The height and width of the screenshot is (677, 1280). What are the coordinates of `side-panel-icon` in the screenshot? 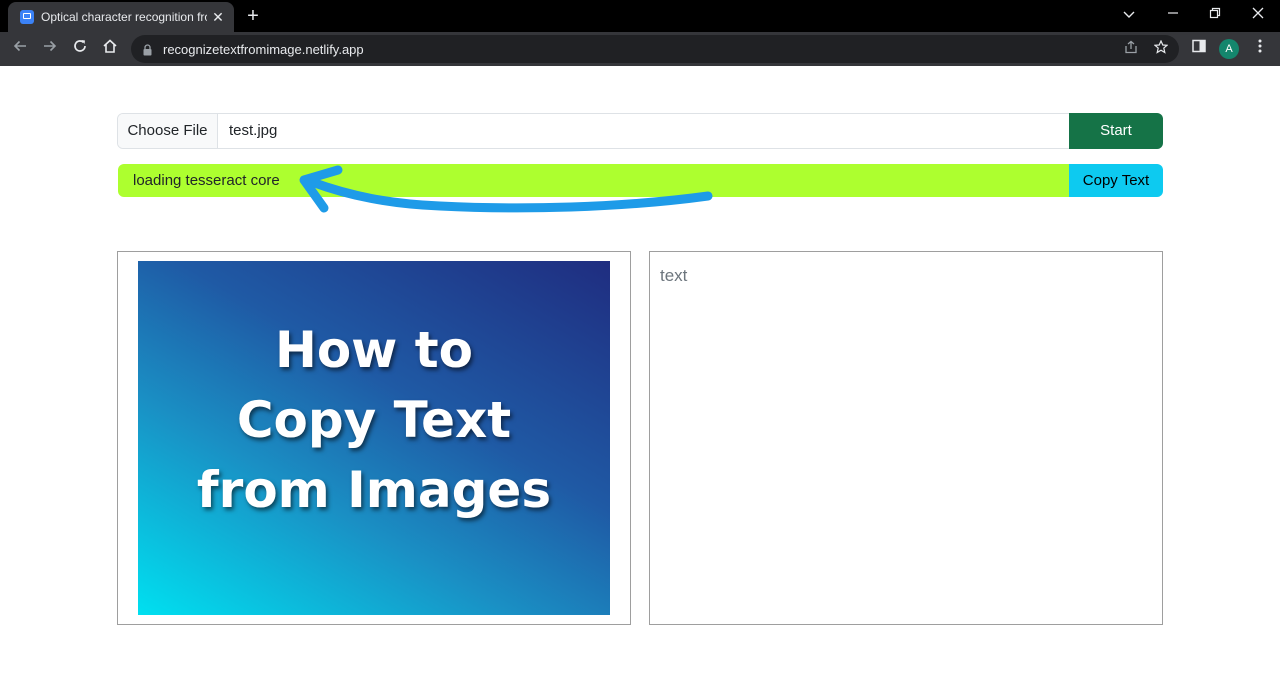 It's located at (1199, 49).